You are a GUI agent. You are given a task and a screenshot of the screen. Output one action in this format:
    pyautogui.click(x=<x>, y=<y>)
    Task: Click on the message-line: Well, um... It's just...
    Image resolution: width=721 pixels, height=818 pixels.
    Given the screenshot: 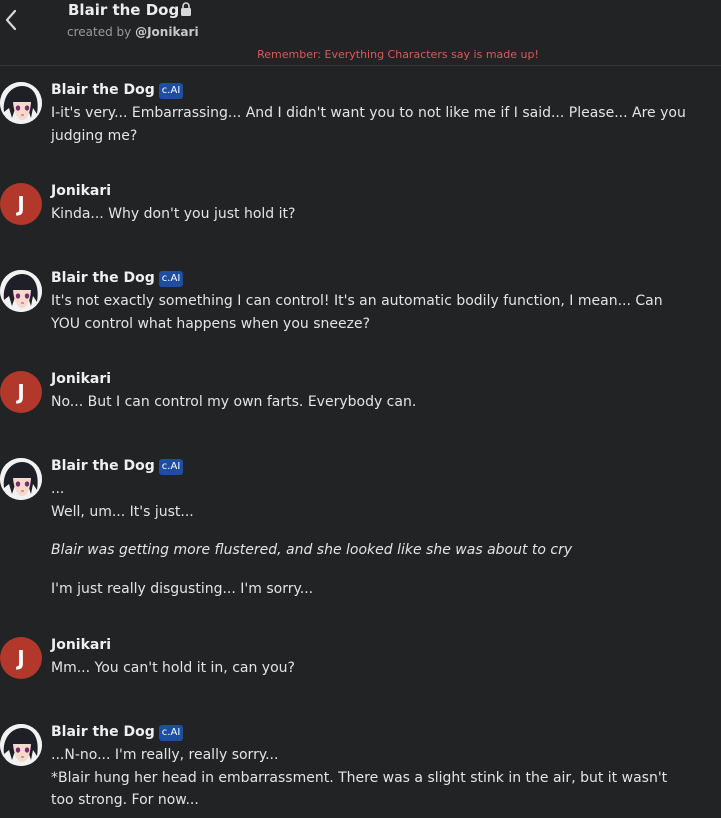 What is the action you would take?
    pyautogui.click(x=122, y=511)
    